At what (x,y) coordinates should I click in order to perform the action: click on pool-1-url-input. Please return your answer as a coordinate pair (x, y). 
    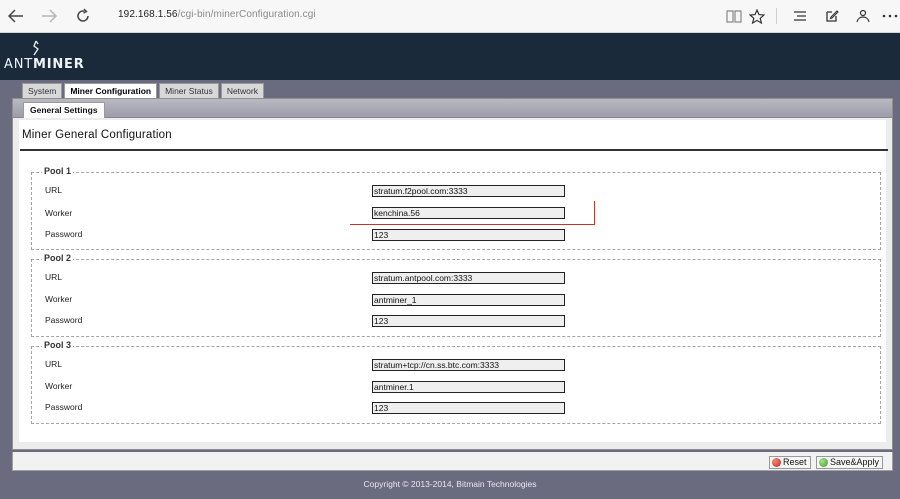
    Looking at the image, I should click on (468, 191).